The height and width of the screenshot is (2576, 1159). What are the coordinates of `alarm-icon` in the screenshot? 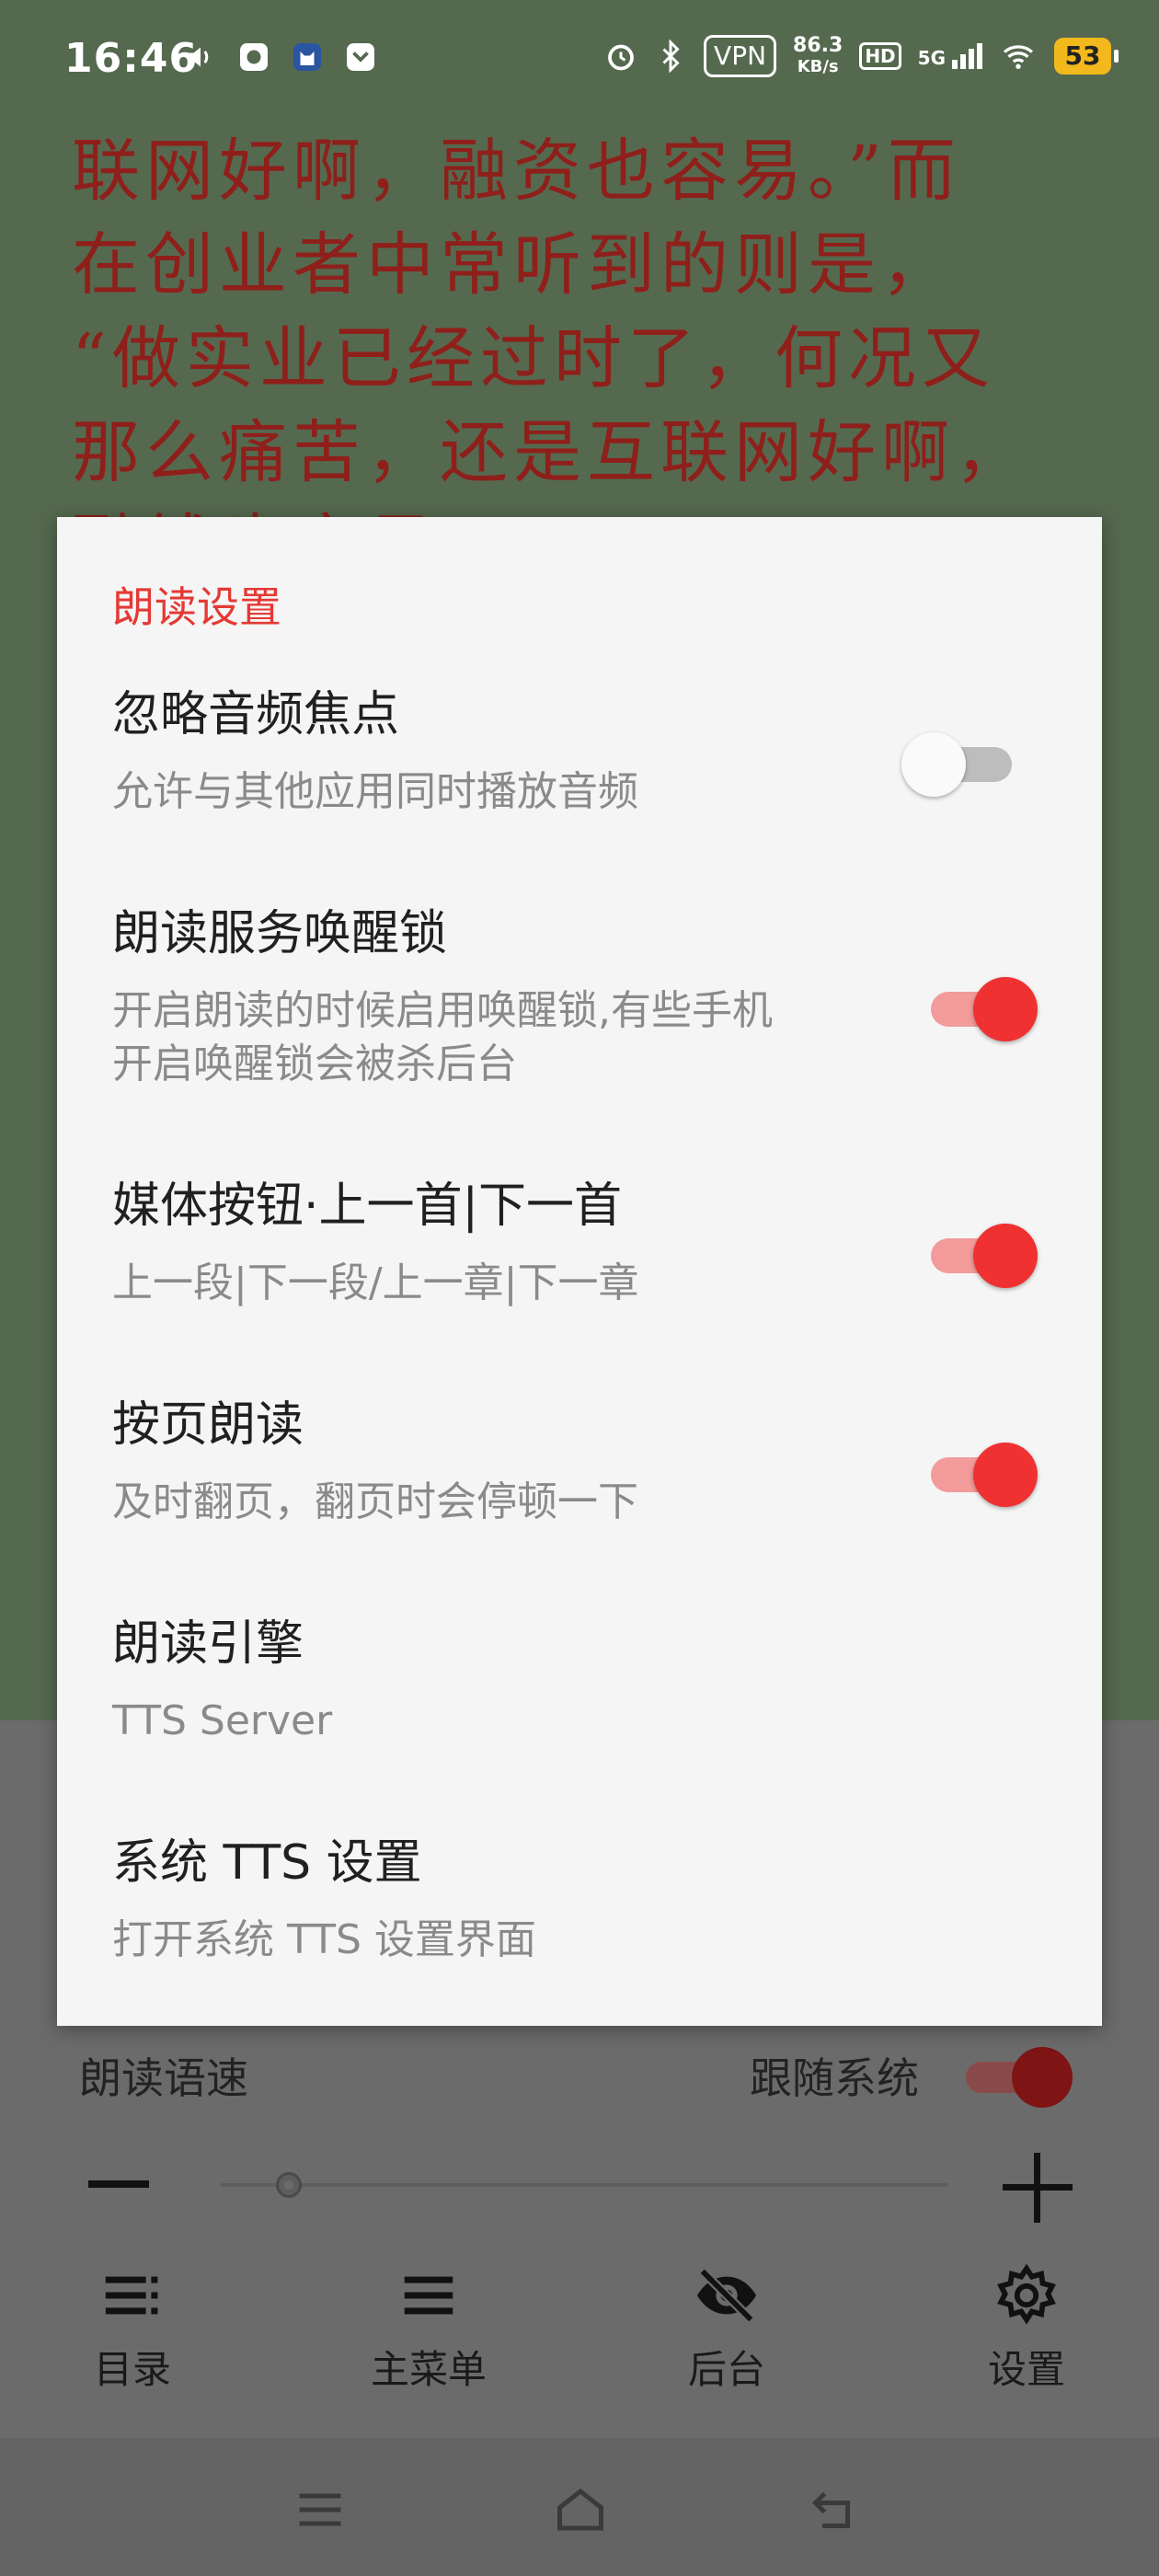 It's located at (621, 57).